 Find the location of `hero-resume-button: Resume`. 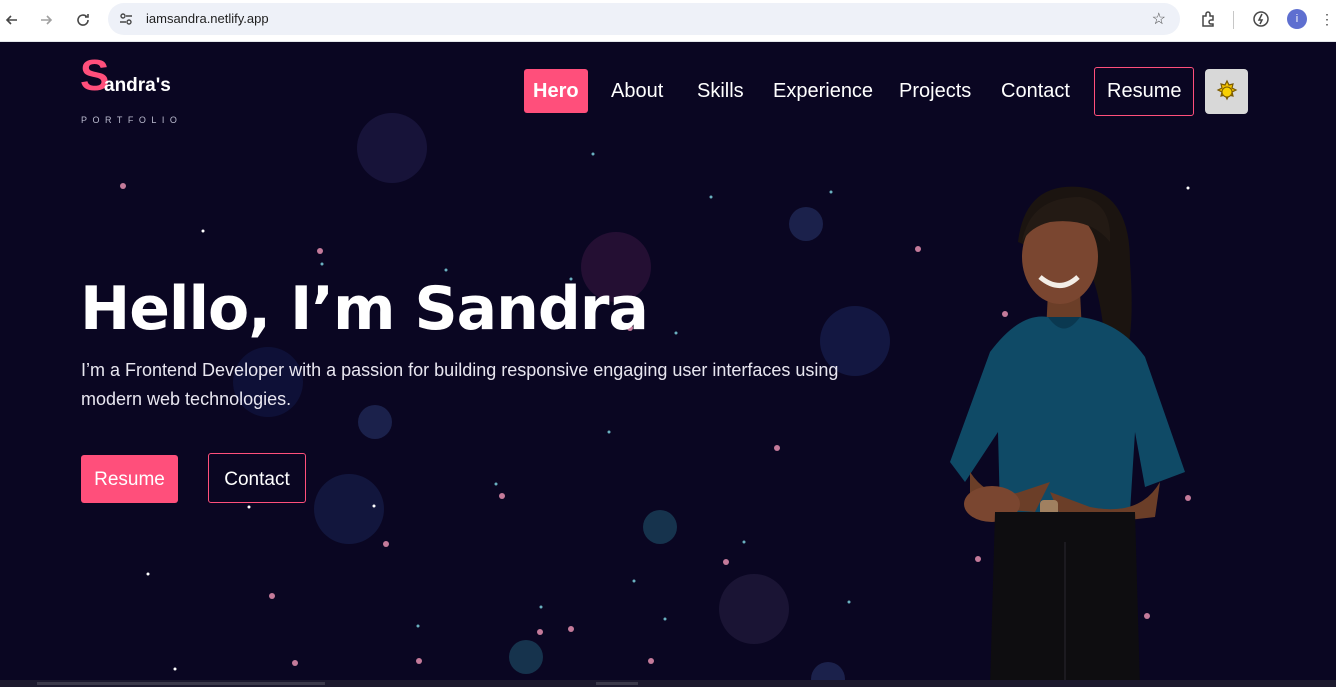

hero-resume-button: Resume is located at coordinates (129, 479).